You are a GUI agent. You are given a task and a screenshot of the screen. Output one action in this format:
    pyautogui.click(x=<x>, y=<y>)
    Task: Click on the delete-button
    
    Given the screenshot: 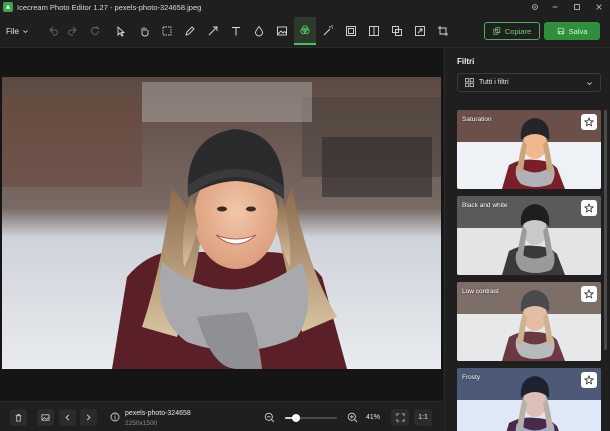 What is the action you would take?
    pyautogui.click(x=18, y=417)
    